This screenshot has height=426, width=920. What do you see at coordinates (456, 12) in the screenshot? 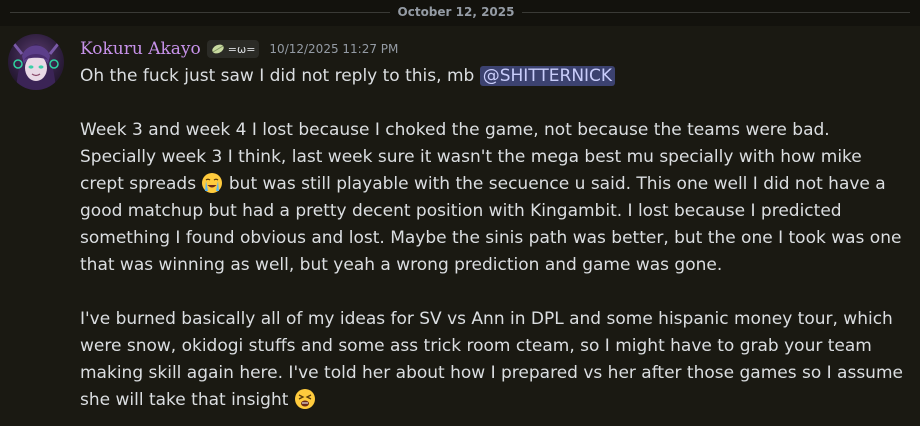
I see `date-divider-label: October 12, 2025` at bounding box center [456, 12].